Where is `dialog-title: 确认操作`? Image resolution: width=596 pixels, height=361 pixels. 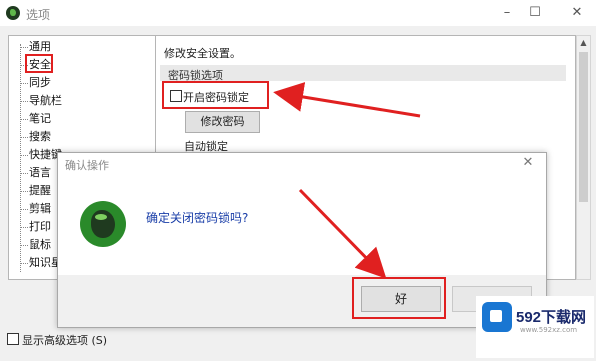
dialog-title: 确认操作 is located at coordinates (87, 165).